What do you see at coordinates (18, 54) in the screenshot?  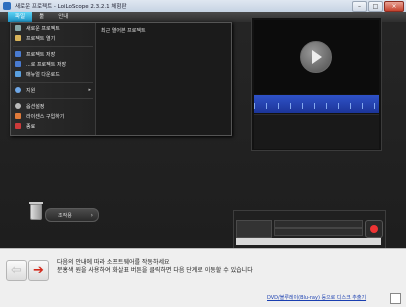 I see `save-icon` at bounding box center [18, 54].